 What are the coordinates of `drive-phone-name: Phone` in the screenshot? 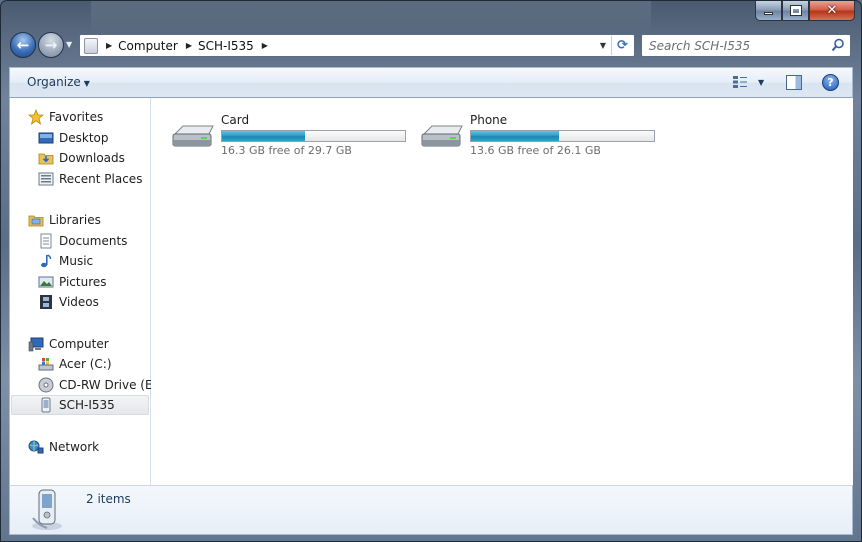 It's located at (489, 120).